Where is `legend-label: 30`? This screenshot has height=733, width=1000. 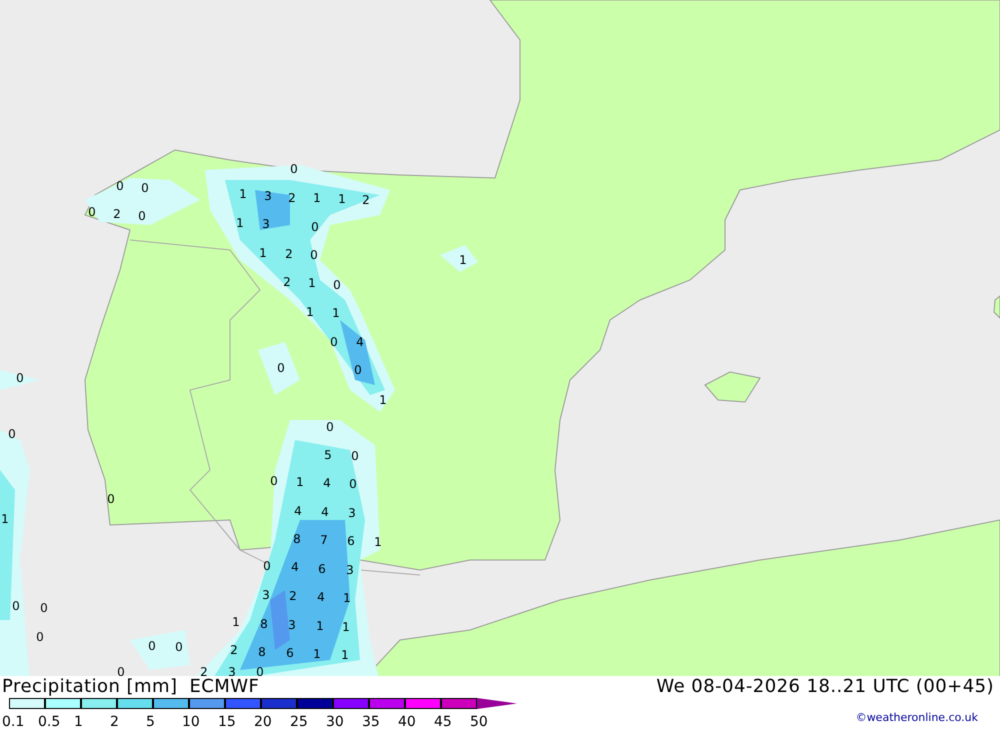 legend-label: 30 is located at coordinates (335, 722).